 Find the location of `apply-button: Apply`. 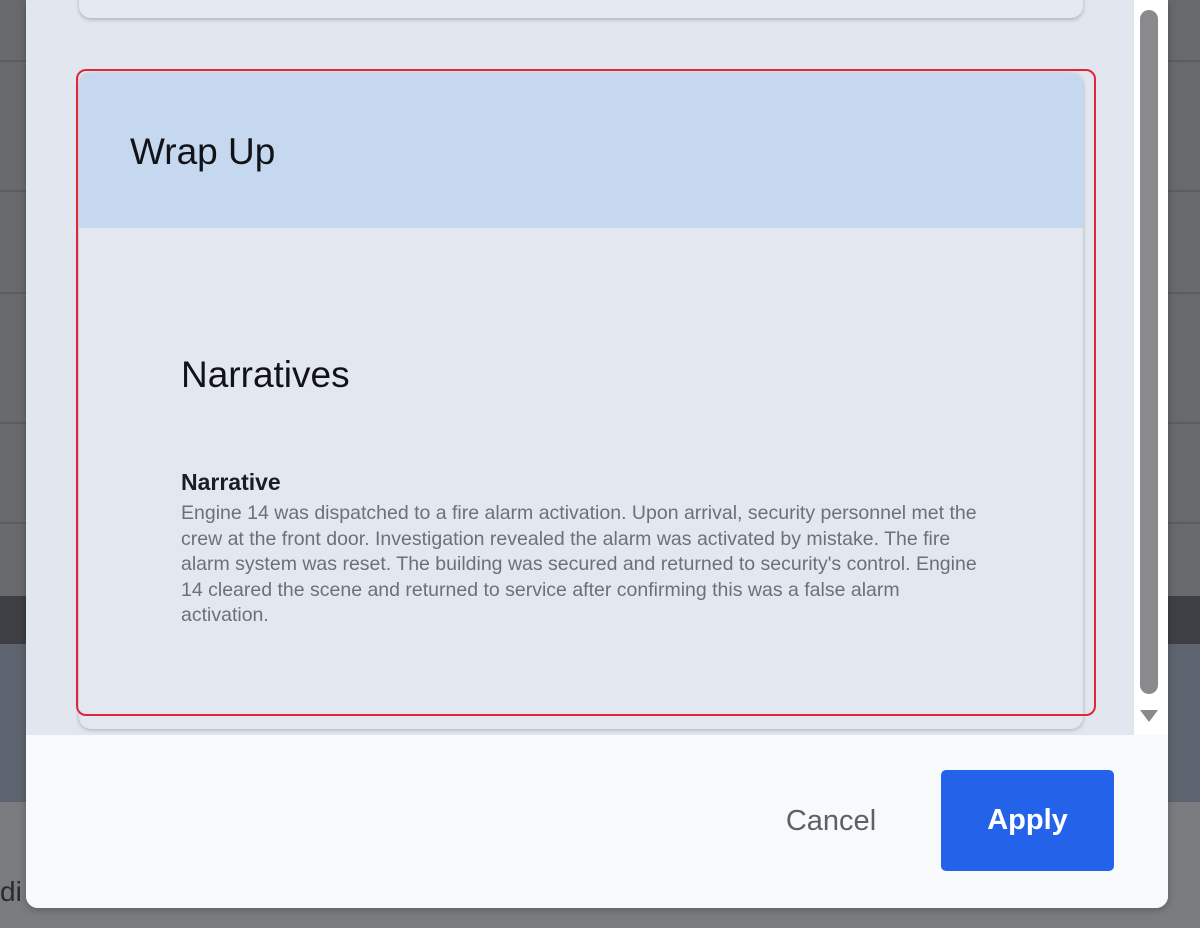

apply-button: Apply is located at coordinates (1027, 820).